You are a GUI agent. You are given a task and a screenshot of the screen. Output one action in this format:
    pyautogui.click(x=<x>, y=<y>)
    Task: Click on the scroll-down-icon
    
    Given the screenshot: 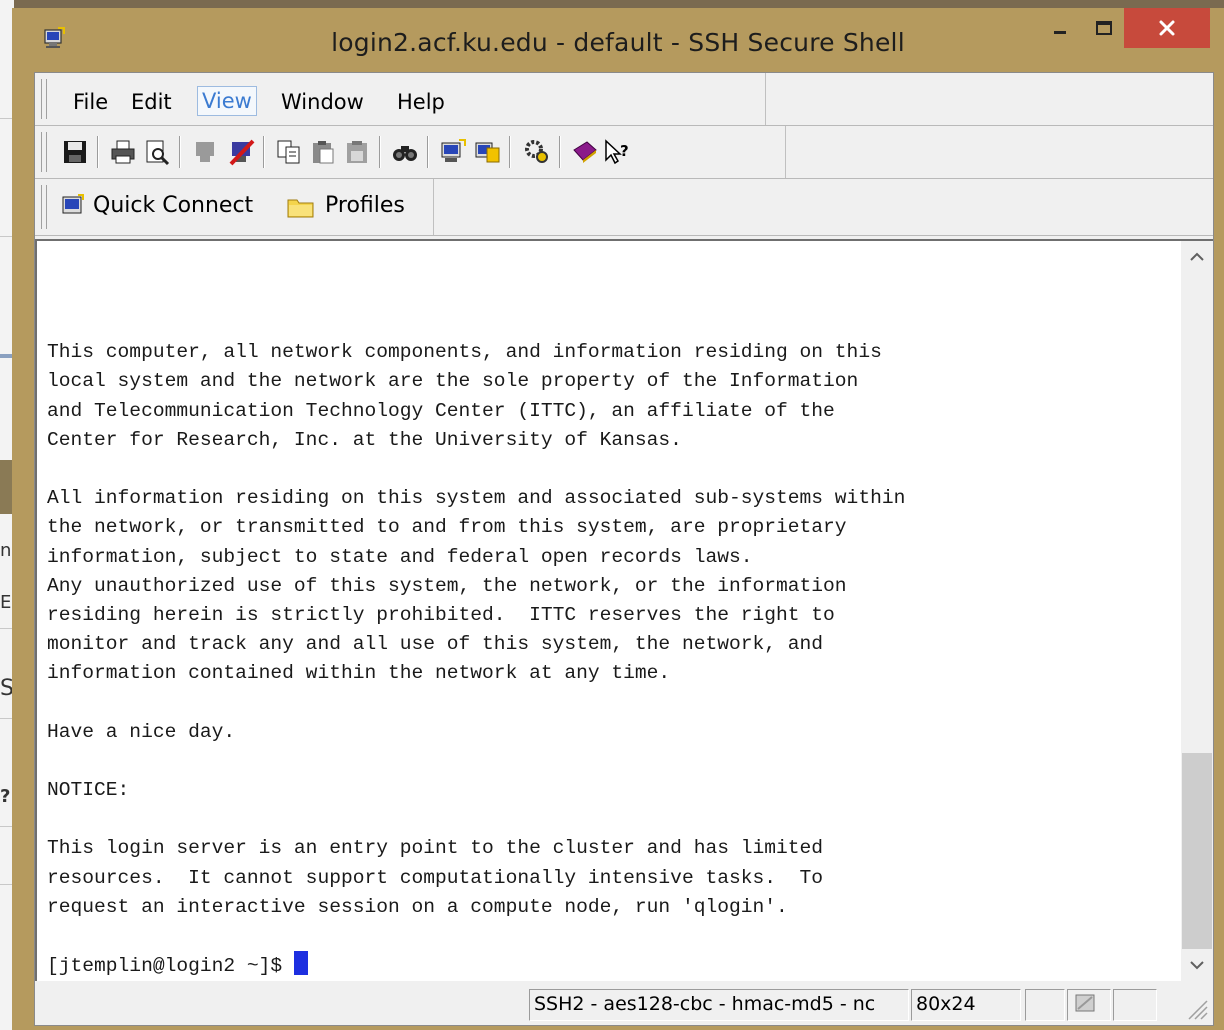 What is the action you would take?
    pyautogui.click(x=1197, y=965)
    